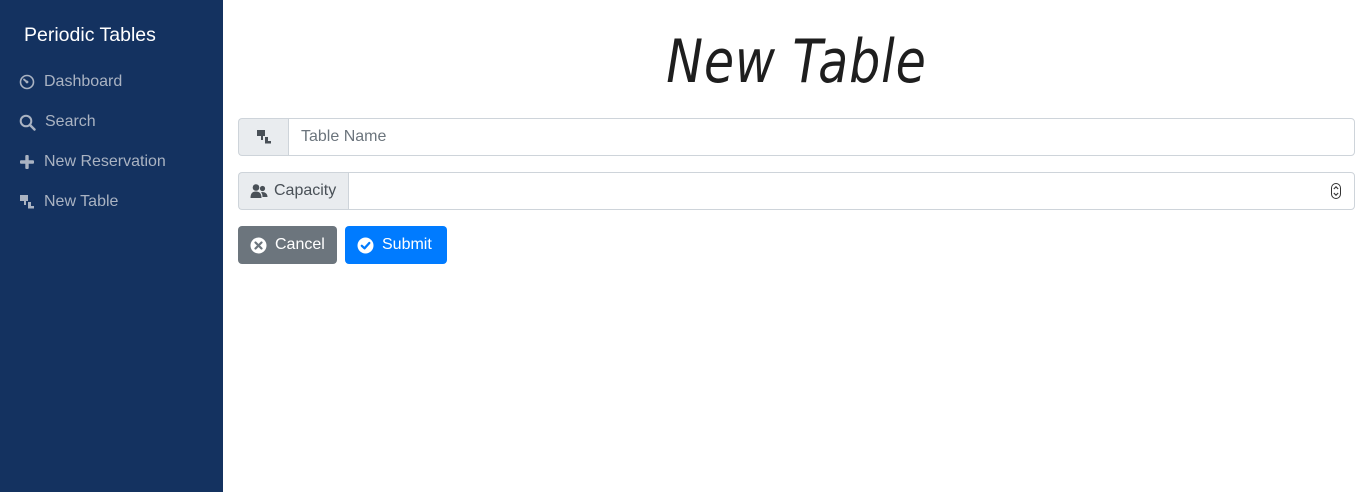 The height and width of the screenshot is (492, 1363). What do you see at coordinates (407, 244) in the screenshot?
I see `submit-label: Submit` at bounding box center [407, 244].